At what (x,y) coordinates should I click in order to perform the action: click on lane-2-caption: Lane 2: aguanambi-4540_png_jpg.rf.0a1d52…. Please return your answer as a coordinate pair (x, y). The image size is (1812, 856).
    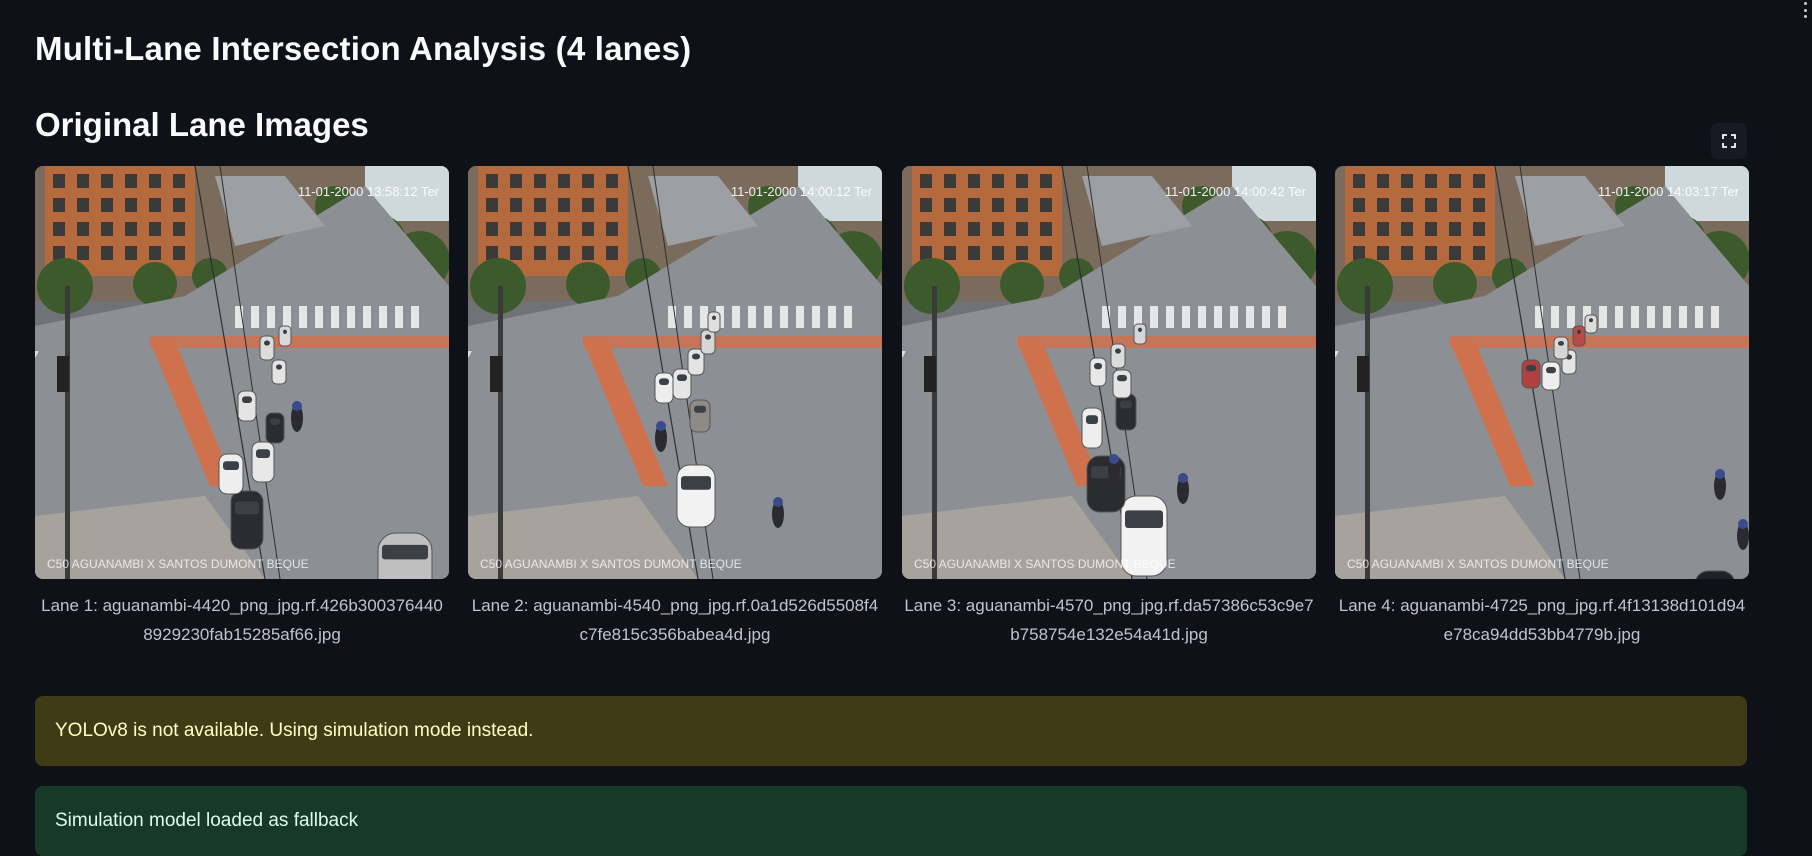
    Looking at the image, I should click on (675, 620).